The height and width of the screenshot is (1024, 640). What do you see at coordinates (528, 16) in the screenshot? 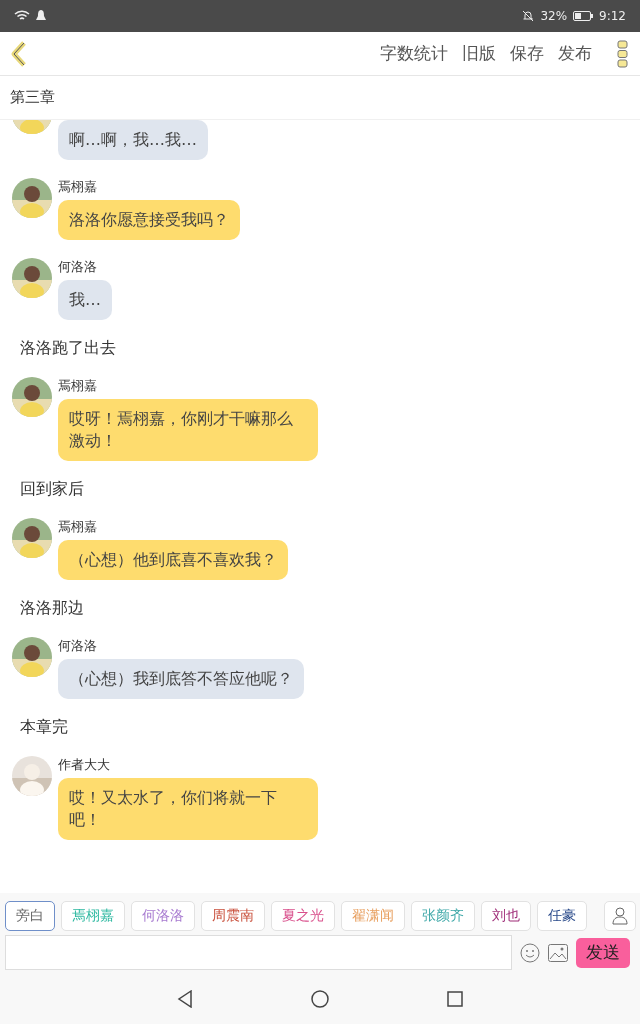
I see `bell-off-icon` at bounding box center [528, 16].